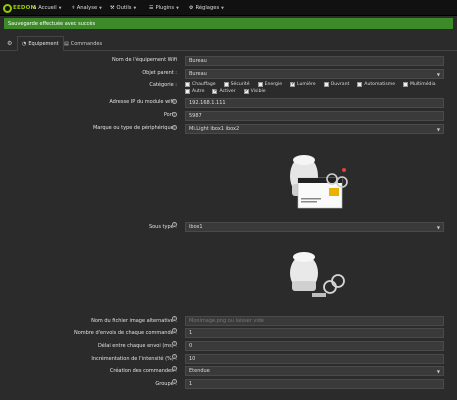  What do you see at coordinates (314, 333) in the screenshot?
I see `sends-input: 1` at bounding box center [314, 333].